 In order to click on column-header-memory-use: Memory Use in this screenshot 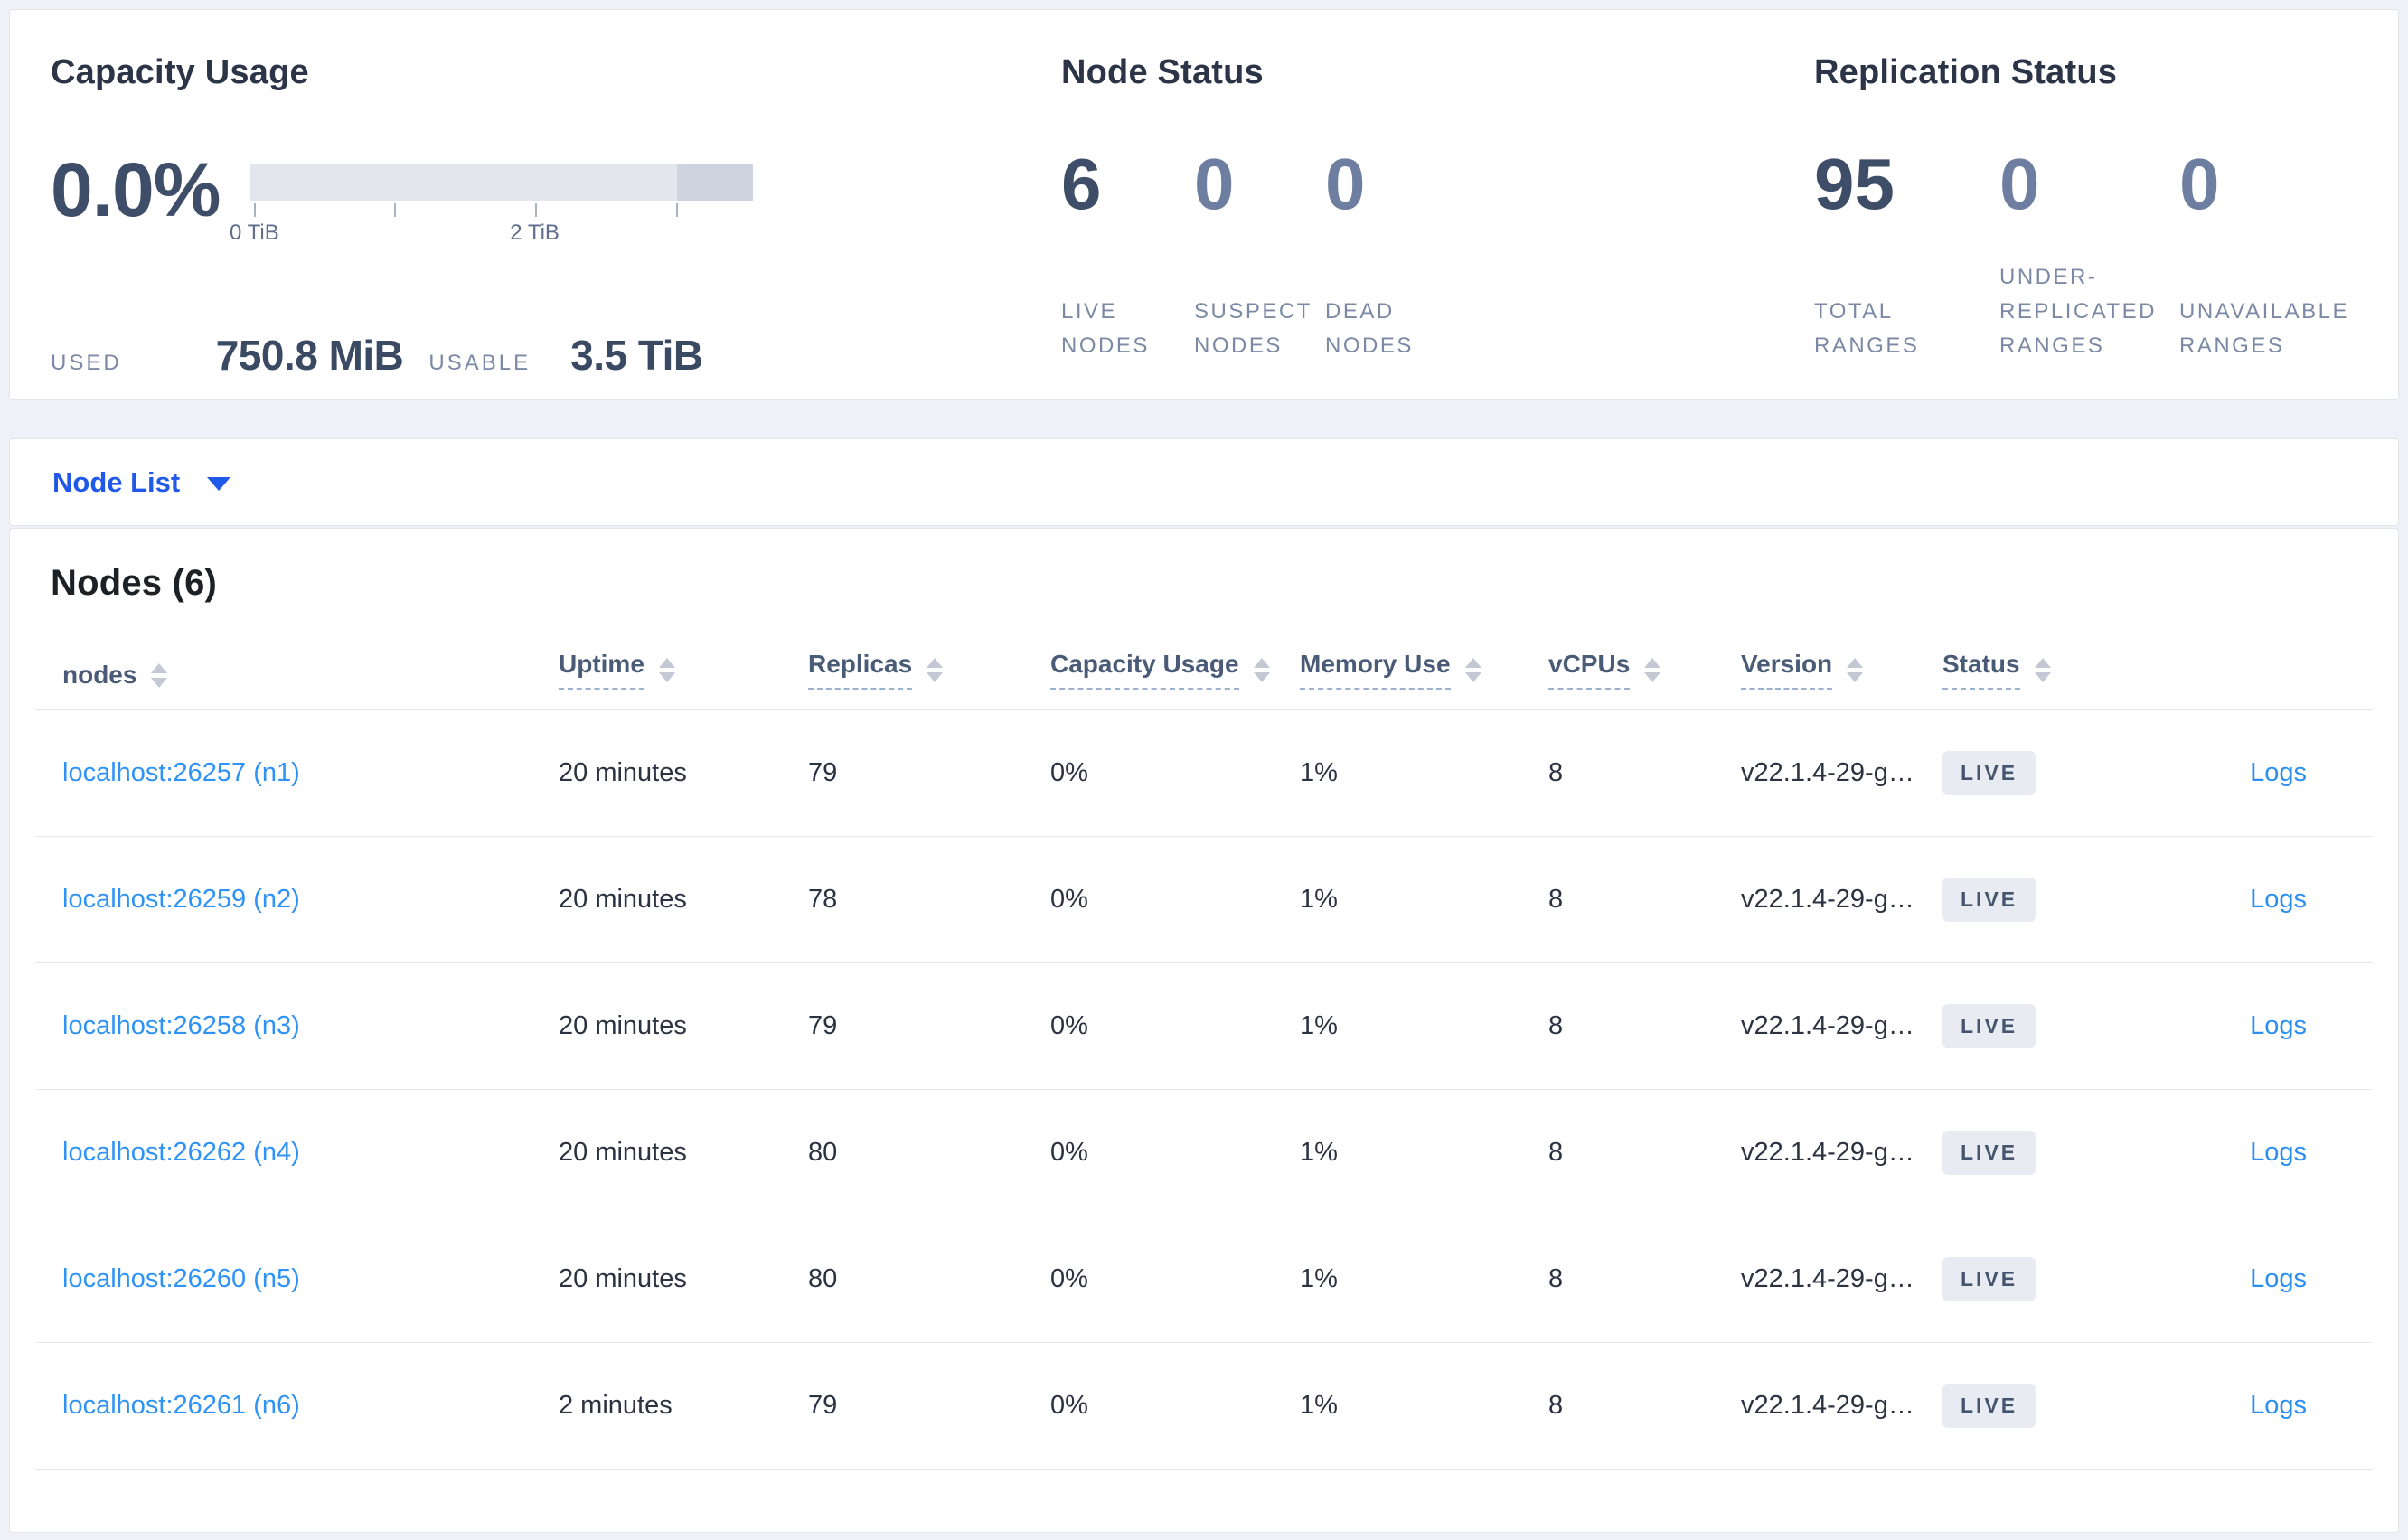, I will do `click(1424, 670)`.